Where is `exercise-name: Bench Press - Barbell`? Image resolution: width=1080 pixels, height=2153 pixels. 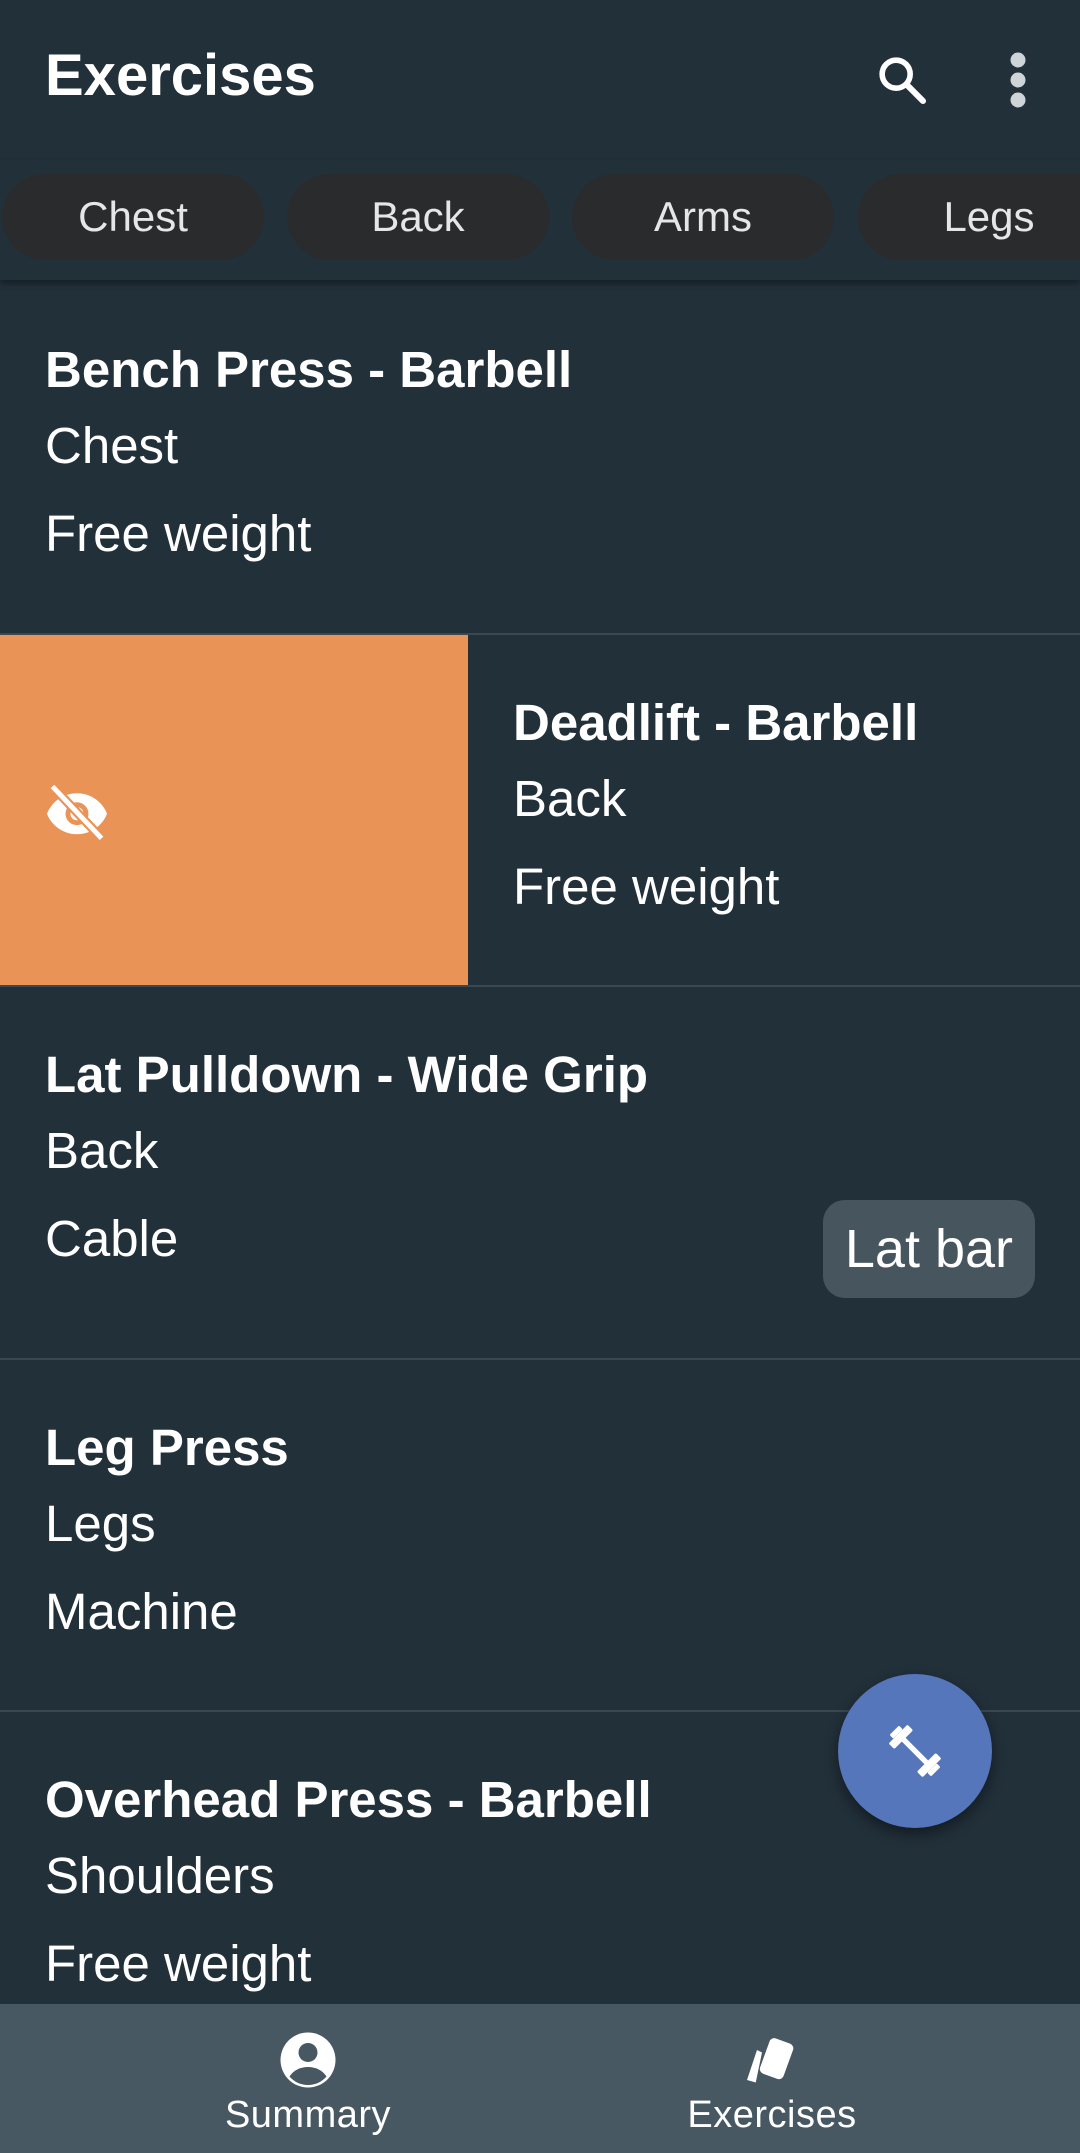 exercise-name: Bench Press - Barbell is located at coordinates (309, 369).